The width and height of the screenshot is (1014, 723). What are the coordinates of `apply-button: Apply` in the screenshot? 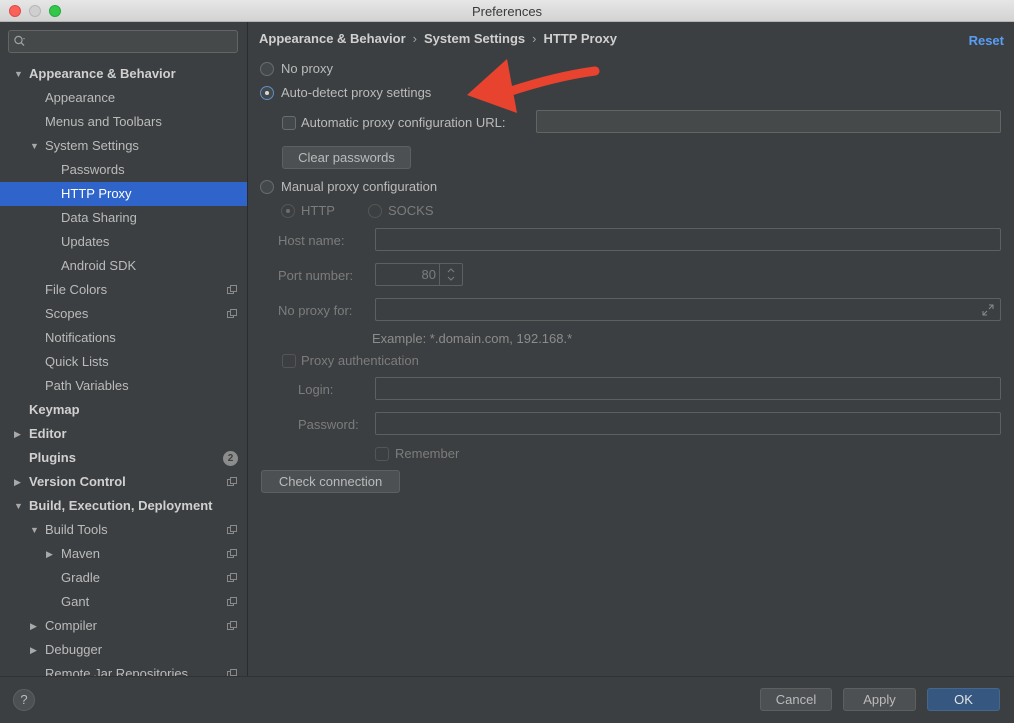 It's located at (879, 699).